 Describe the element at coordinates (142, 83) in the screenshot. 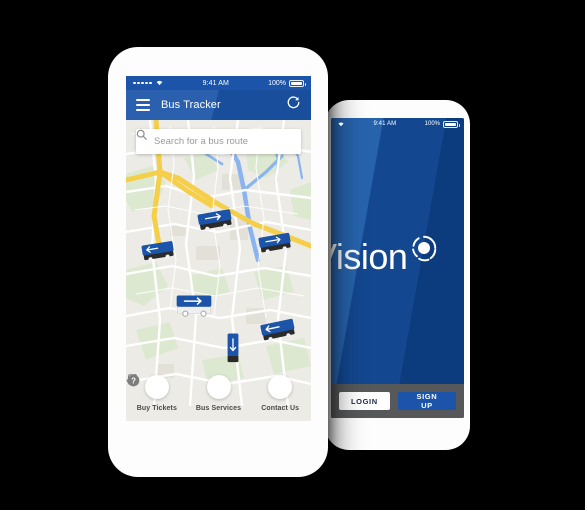

I see `signal-dots-icon` at that location.